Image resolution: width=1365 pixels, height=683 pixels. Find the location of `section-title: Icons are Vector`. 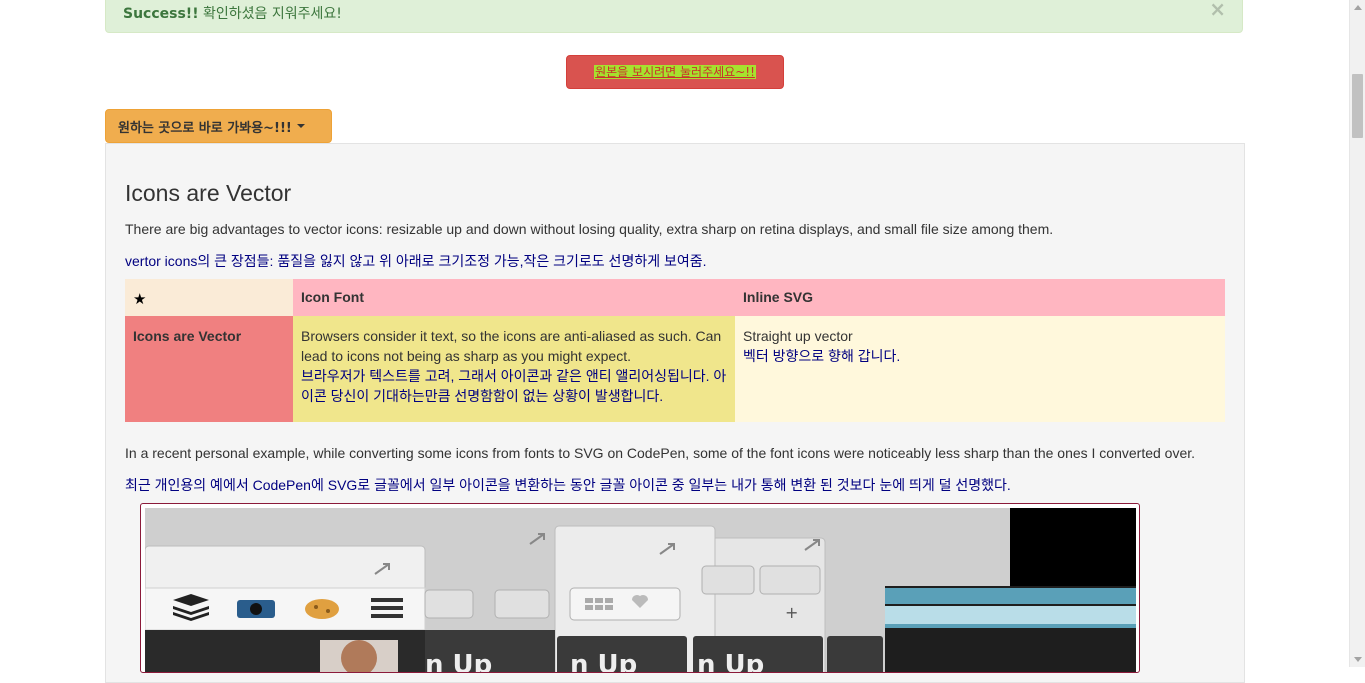

section-title: Icons are Vector is located at coordinates (208, 193).